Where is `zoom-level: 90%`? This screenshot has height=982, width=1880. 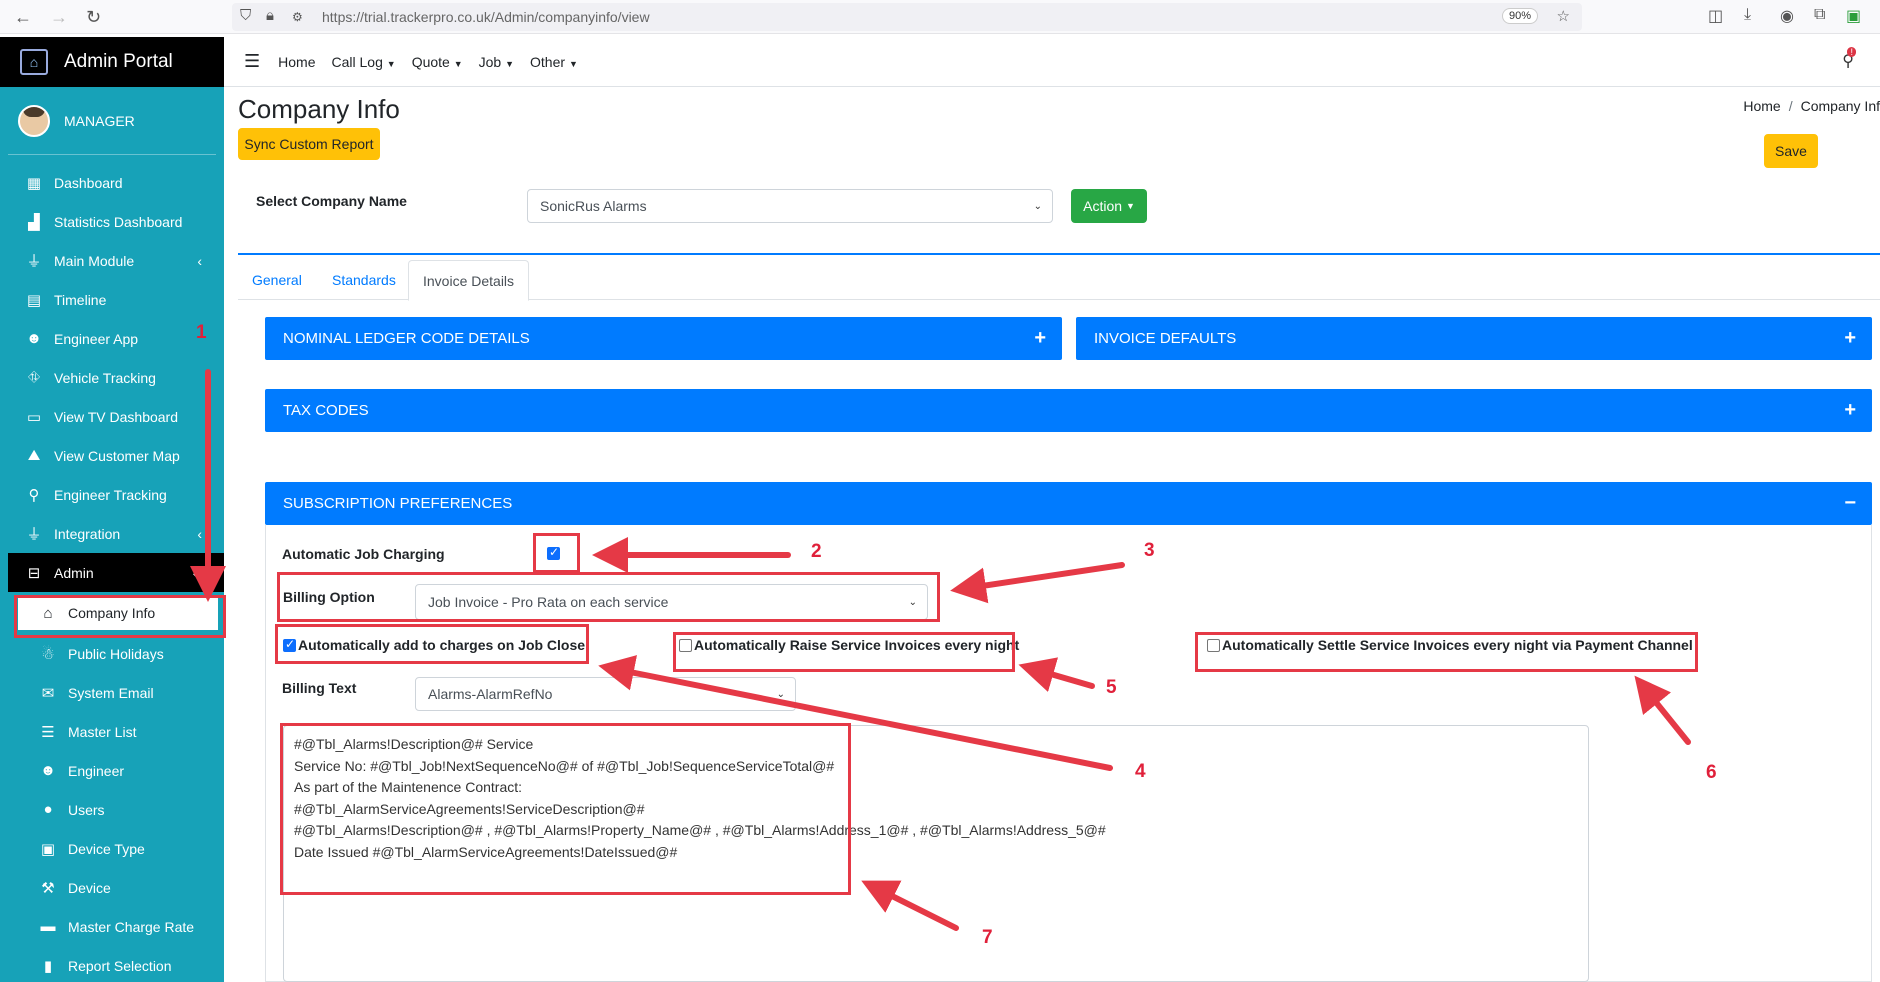
zoom-level: 90% is located at coordinates (1519, 16).